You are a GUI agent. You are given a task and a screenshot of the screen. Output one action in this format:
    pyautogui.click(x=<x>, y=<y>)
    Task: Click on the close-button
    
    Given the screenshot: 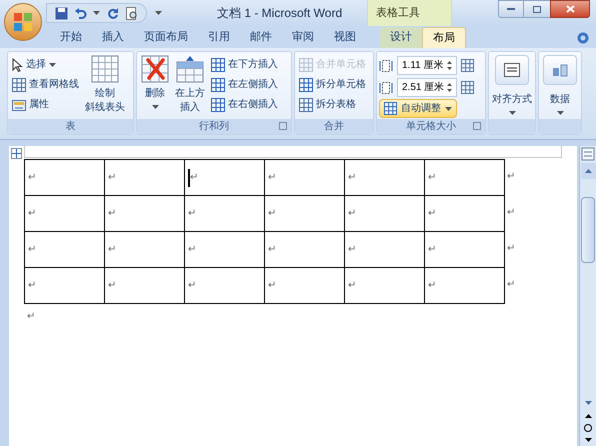 What is the action you would take?
    pyautogui.click(x=570, y=9)
    